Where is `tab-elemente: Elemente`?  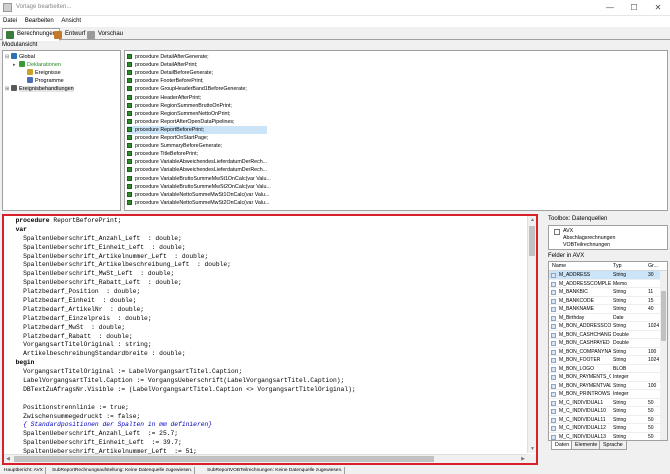
tab-elemente: Elemente is located at coordinates (586, 445).